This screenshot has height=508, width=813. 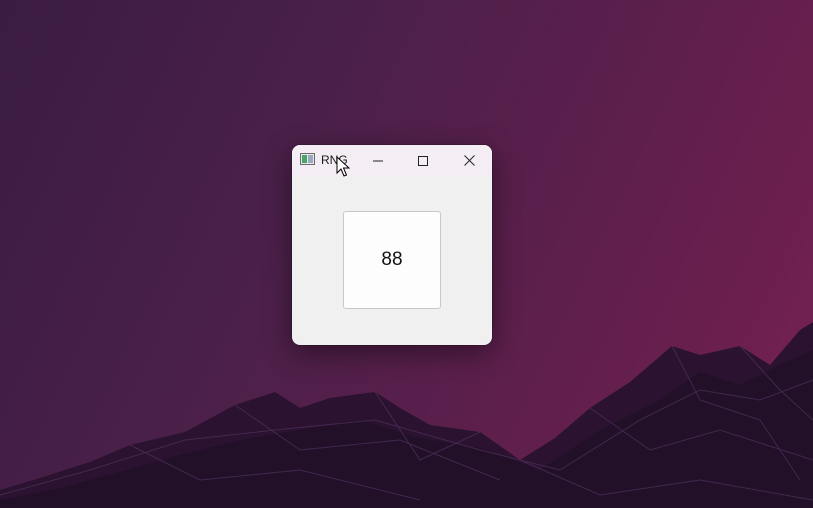 I want to click on window-content: 88, so click(x=392, y=260).